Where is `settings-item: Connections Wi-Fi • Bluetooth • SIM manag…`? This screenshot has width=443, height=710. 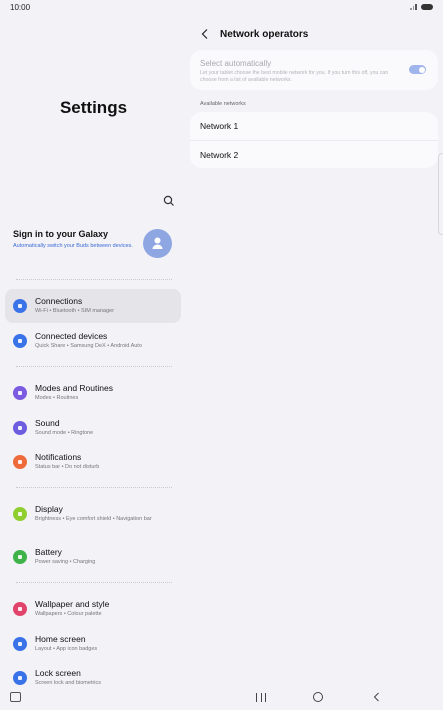 settings-item: Connections Wi-Fi • Bluetooth • SIM manag… is located at coordinates (93, 306).